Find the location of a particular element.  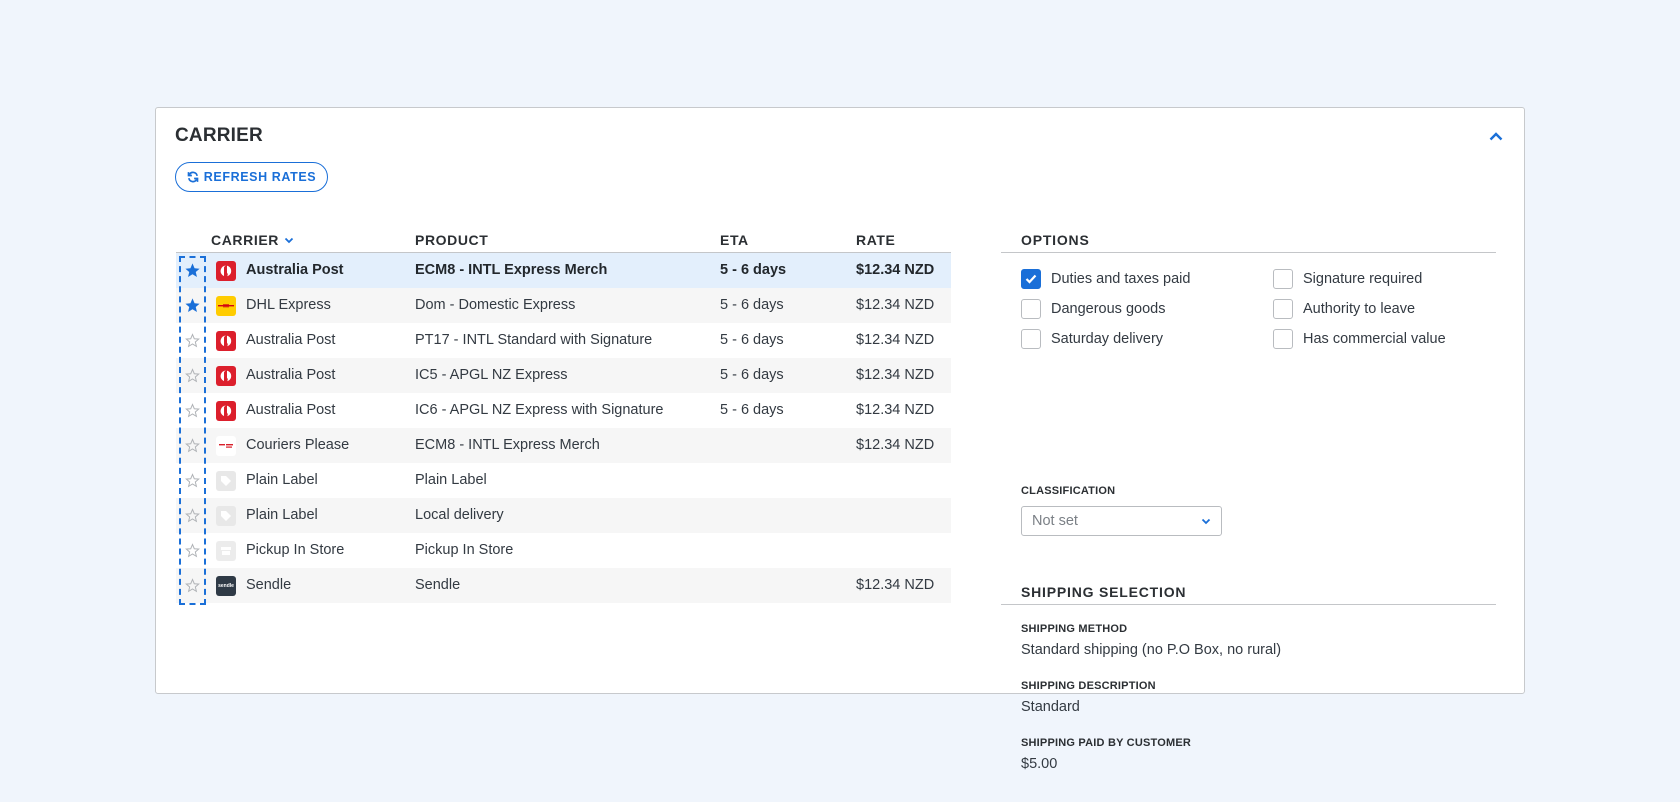

shipping-selection-title: SHIPPING SELECTION is located at coordinates (1104, 592).